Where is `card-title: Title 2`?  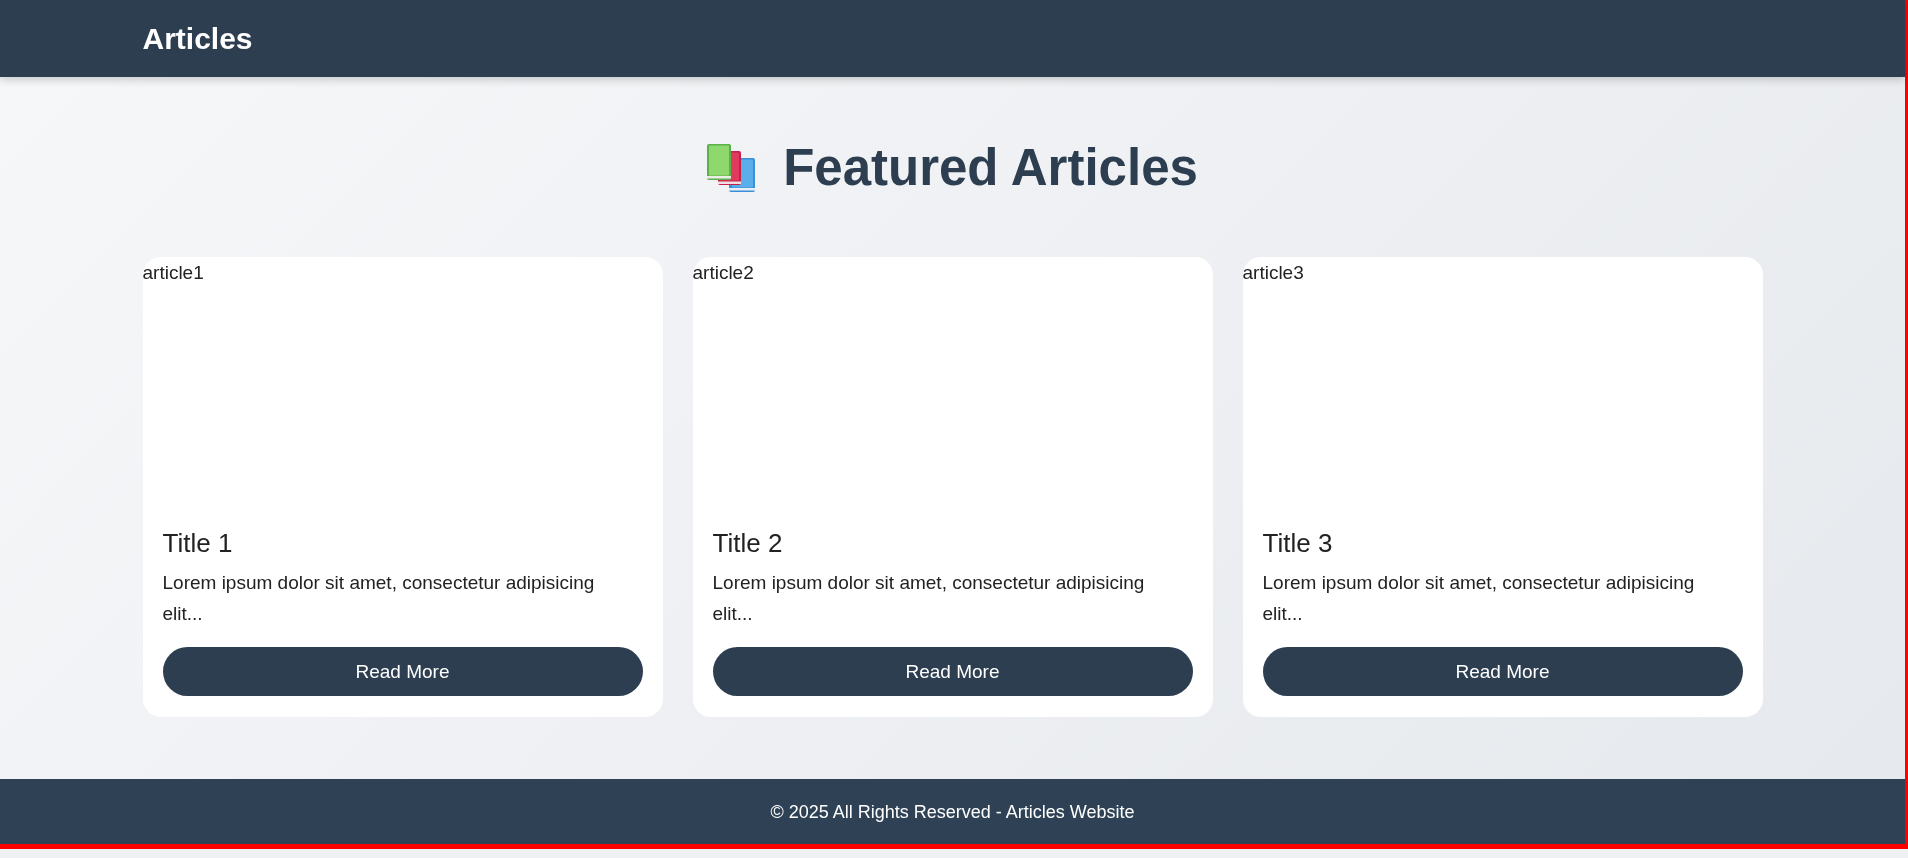 card-title: Title 2 is located at coordinates (748, 543).